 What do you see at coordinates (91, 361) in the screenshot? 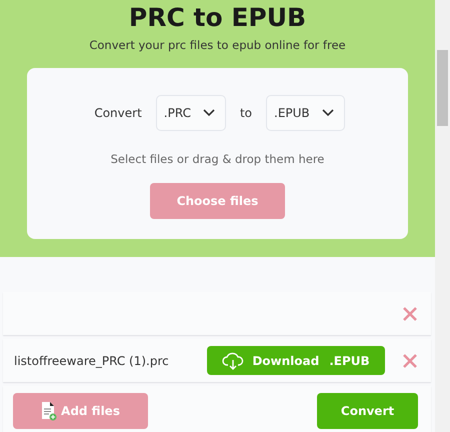
I see `file-name: listoffreeware_PRC (1).prc` at bounding box center [91, 361].